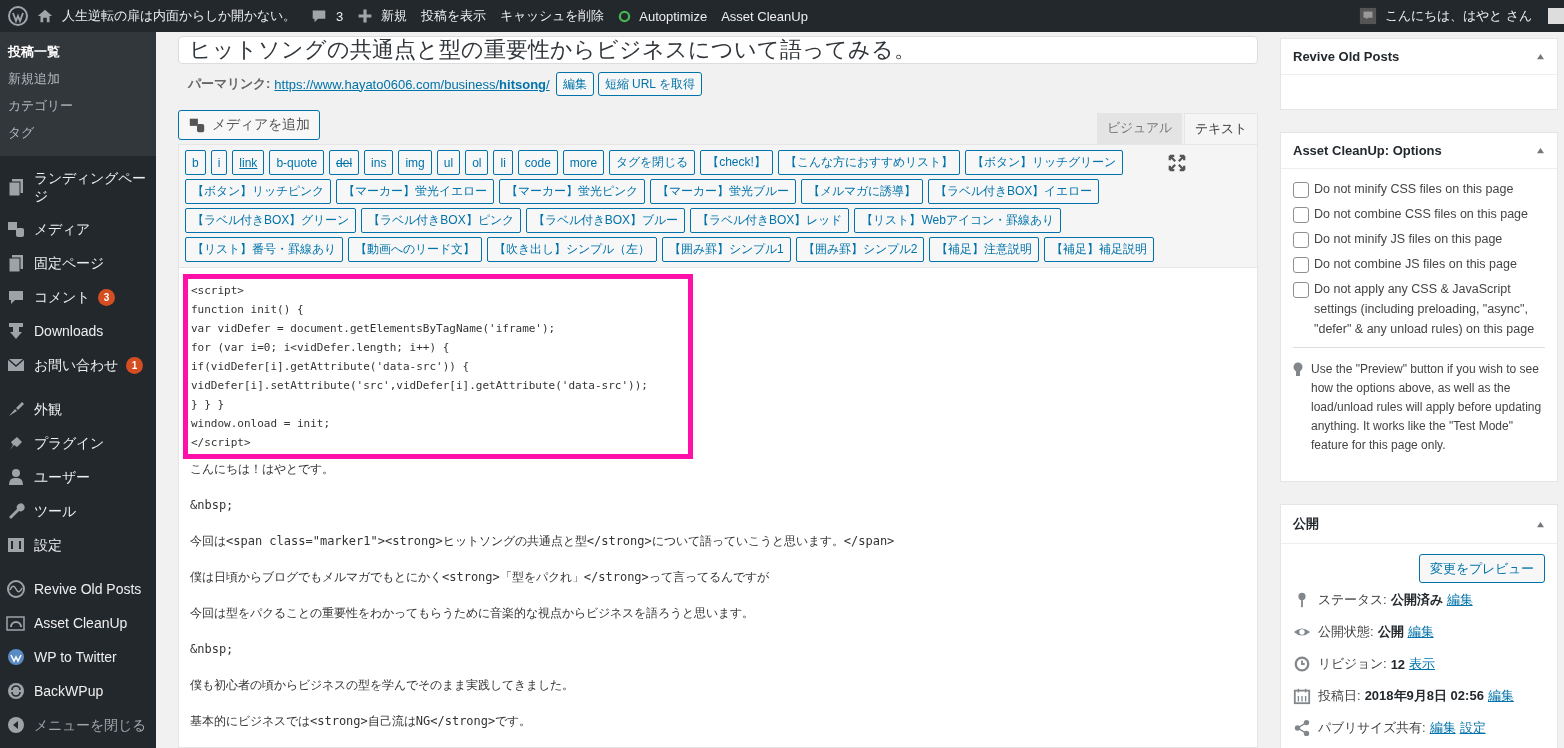 The height and width of the screenshot is (748, 1564). I want to click on quicktag-button: i, so click(219, 162).